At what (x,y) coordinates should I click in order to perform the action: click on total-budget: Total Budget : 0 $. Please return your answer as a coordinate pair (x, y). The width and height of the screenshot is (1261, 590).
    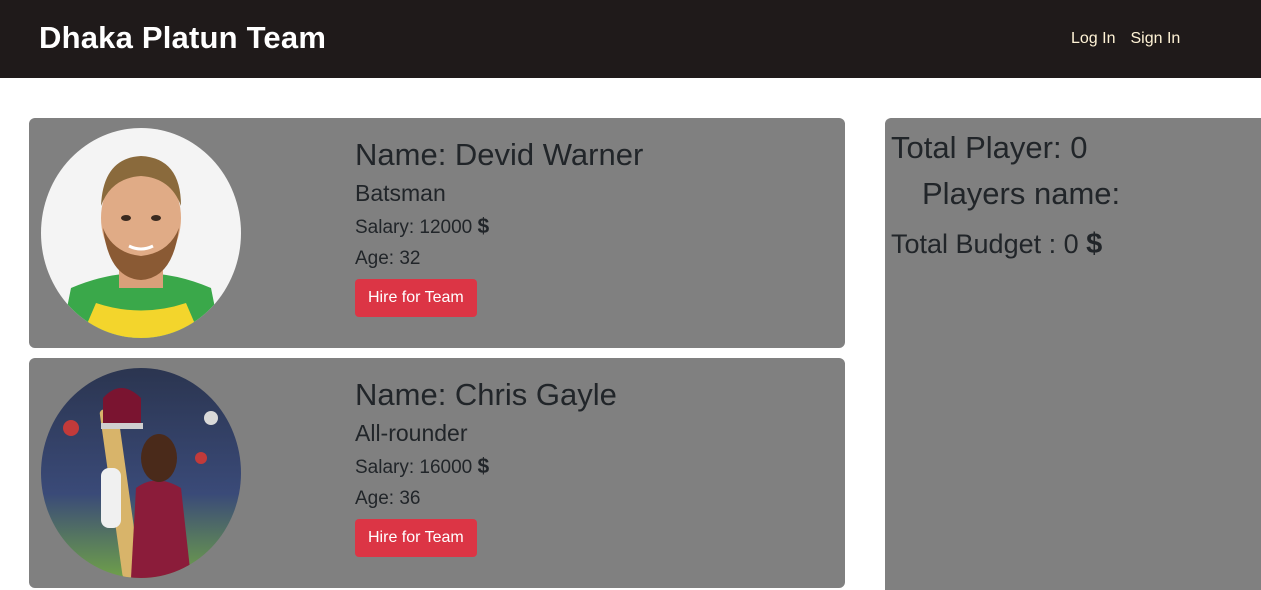
    Looking at the image, I should click on (996, 244).